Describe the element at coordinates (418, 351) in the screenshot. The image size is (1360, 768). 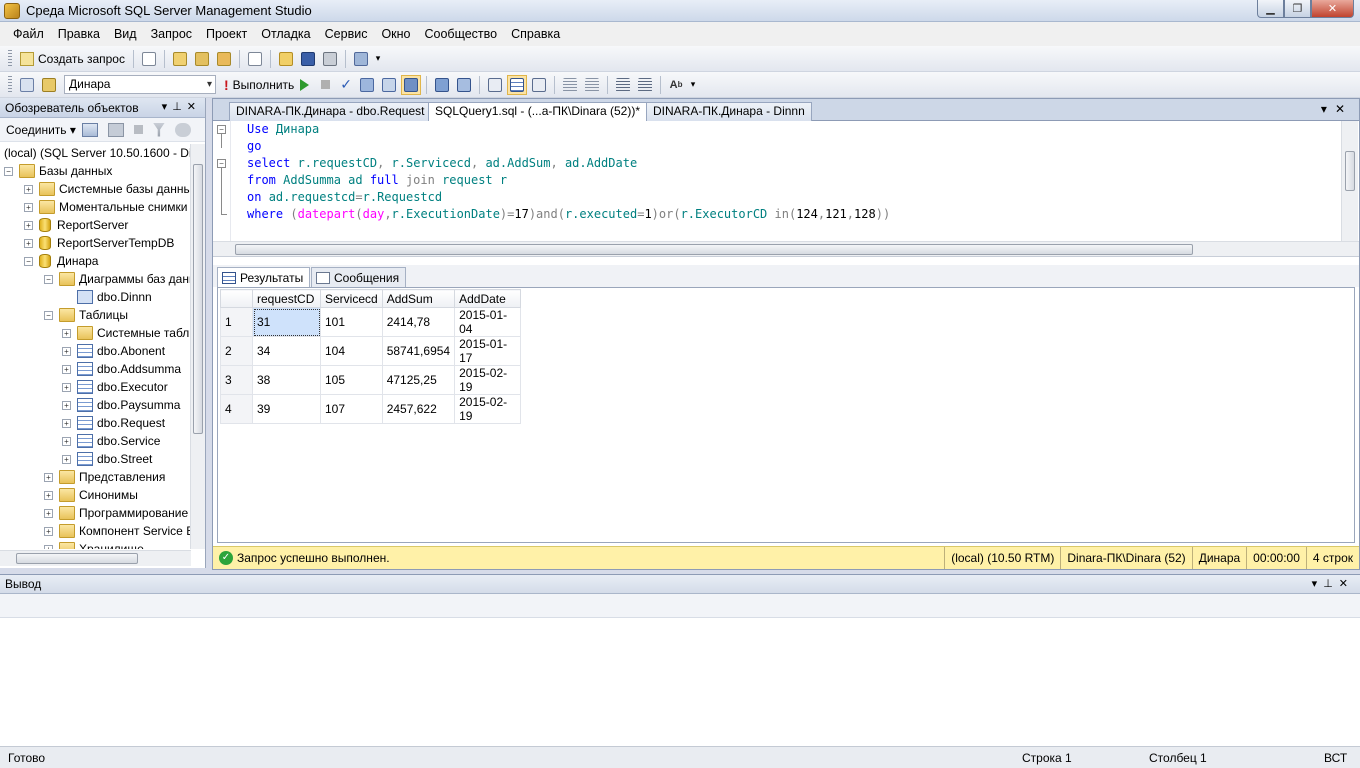
I see `table-cell: 58741,6954` at that location.